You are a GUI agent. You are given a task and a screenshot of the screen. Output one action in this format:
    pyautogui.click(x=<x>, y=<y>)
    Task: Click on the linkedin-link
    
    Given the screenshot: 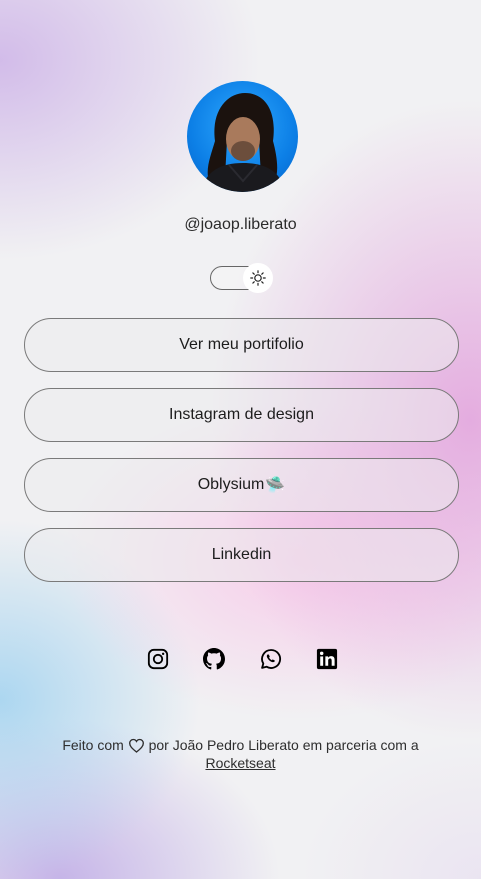 What is the action you would take?
    pyautogui.click(x=327, y=659)
    